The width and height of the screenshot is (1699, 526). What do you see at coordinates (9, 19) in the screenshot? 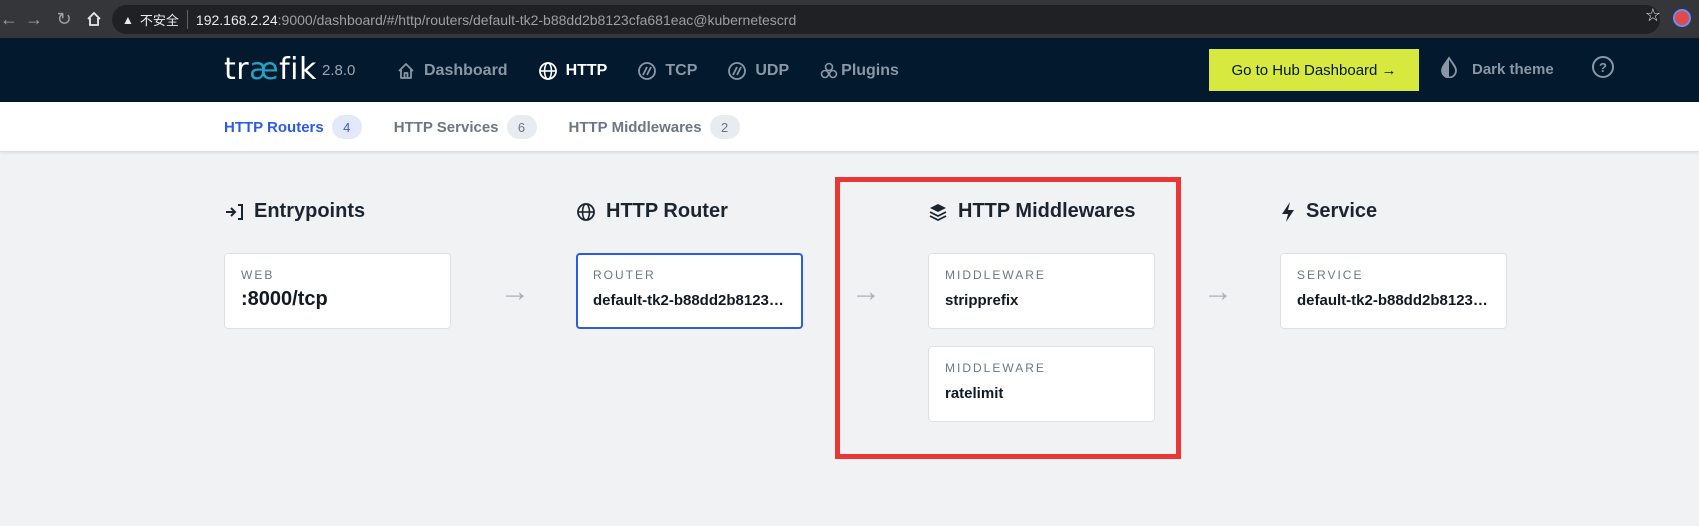
I see `back-icon: ←` at bounding box center [9, 19].